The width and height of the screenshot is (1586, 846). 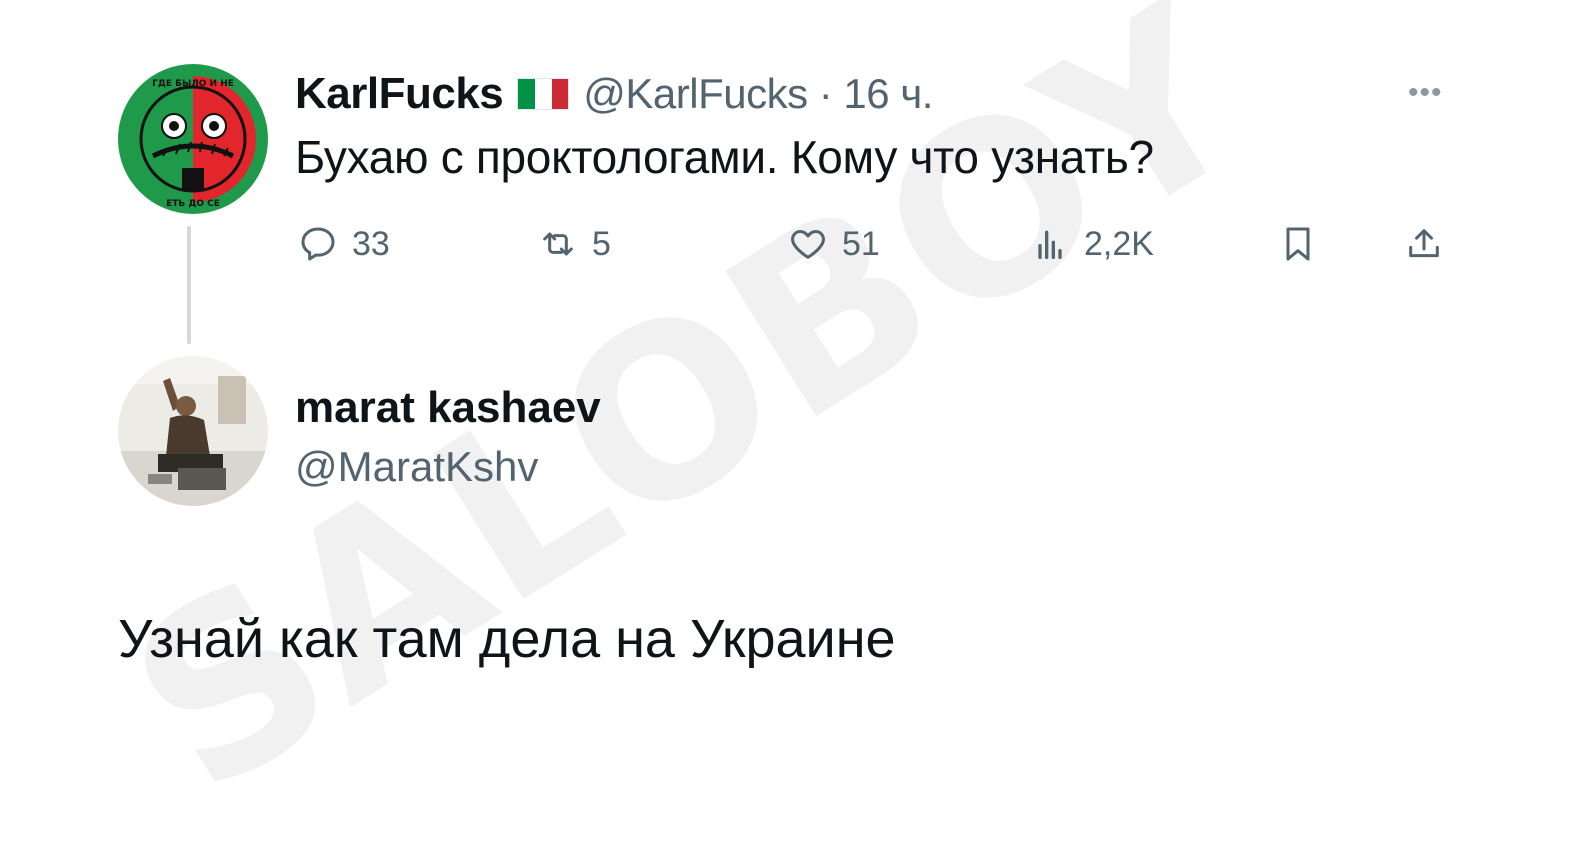 What do you see at coordinates (834, 244) in the screenshot?
I see `like-button: 51` at bounding box center [834, 244].